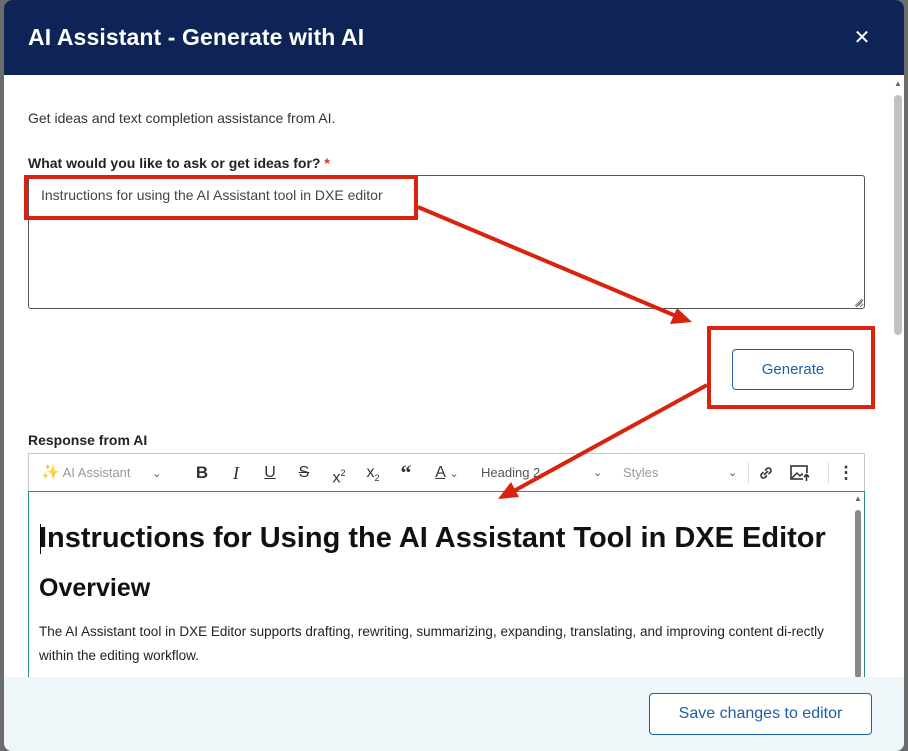  Describe the element at coordinates (858, 593) in the screenshot. I see `editor-scrollbar-thumb` at that location.